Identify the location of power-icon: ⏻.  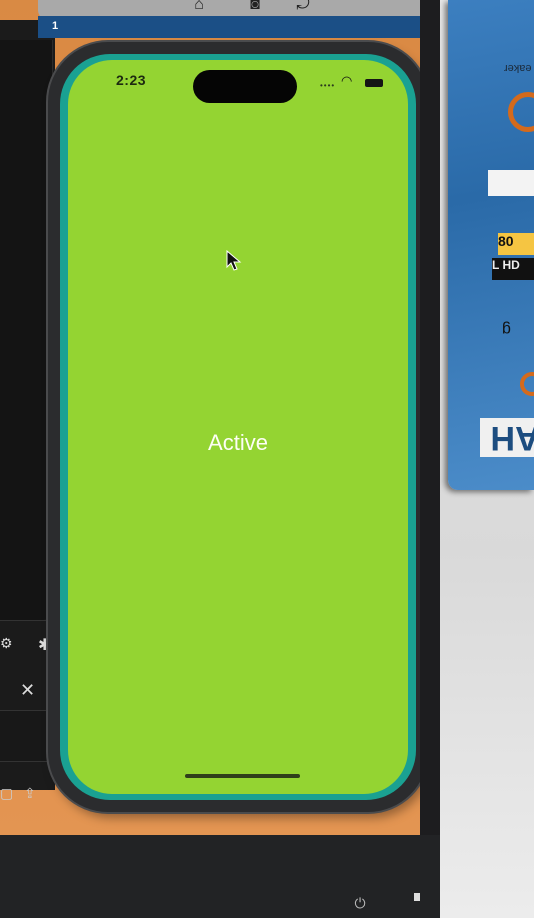
(360, 903).